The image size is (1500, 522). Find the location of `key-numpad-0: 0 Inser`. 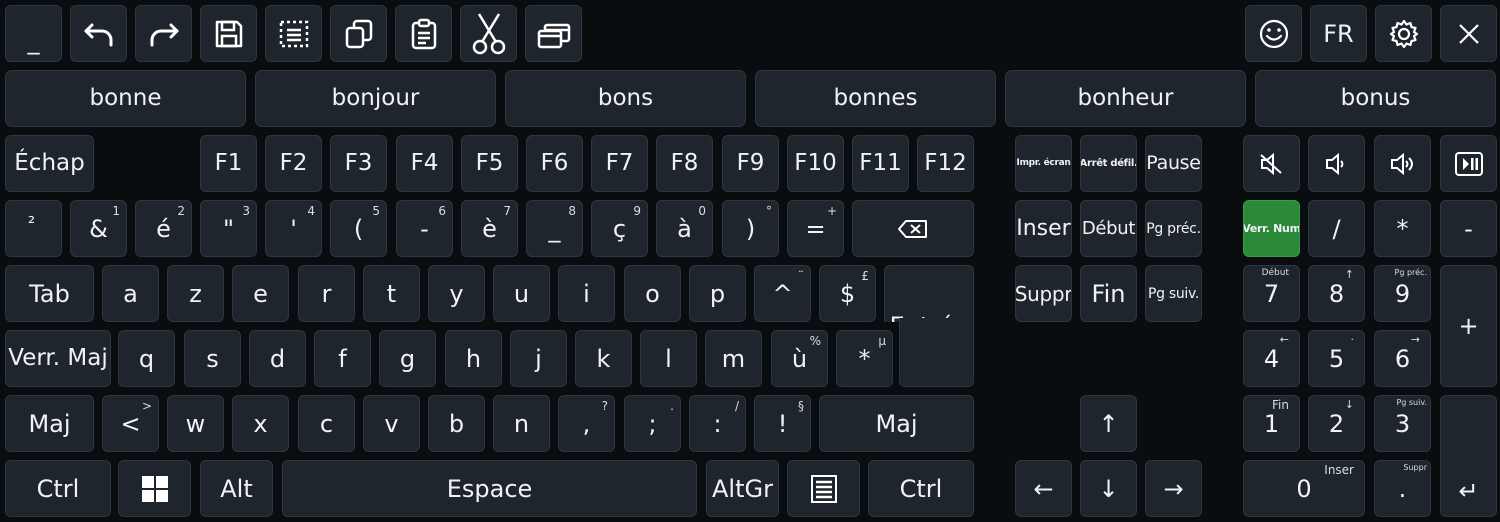

key-numpad-0: 0 Inser is located at coordinates (1304, 488).